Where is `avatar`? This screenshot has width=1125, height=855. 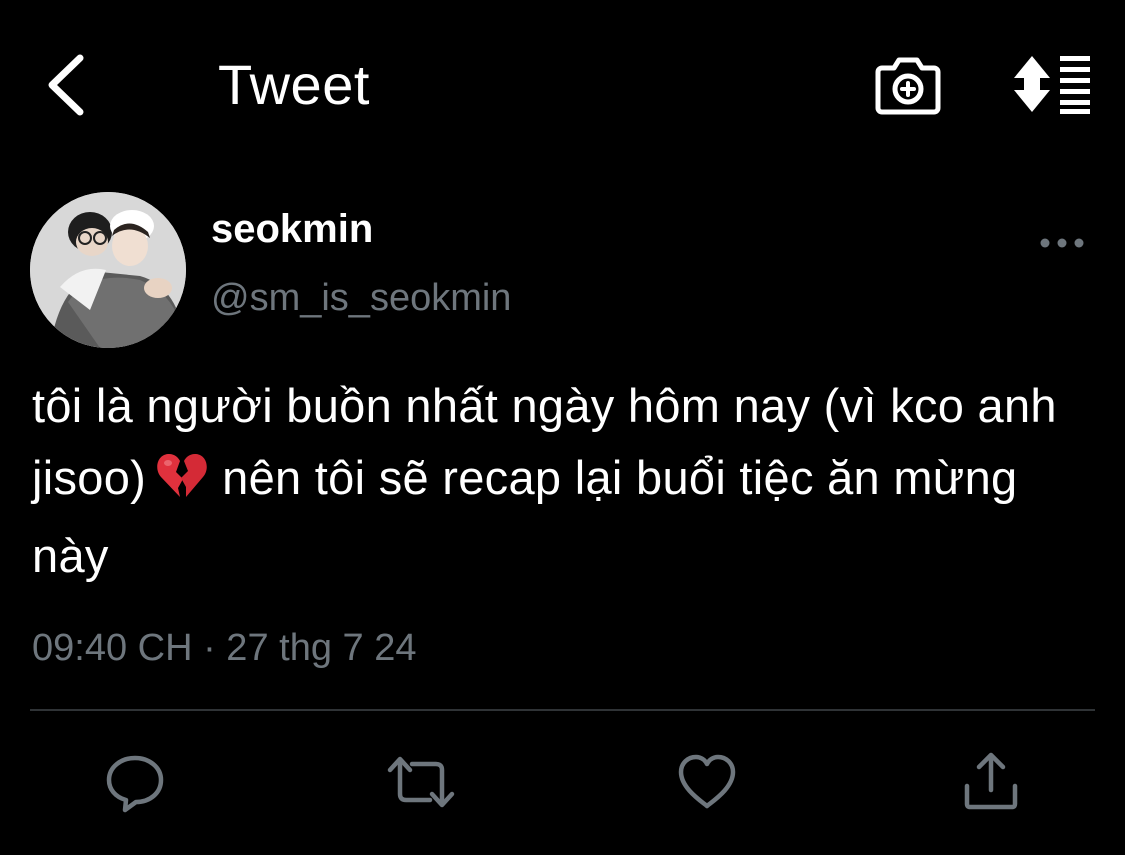 avatar is located at coordinates (108, 270).